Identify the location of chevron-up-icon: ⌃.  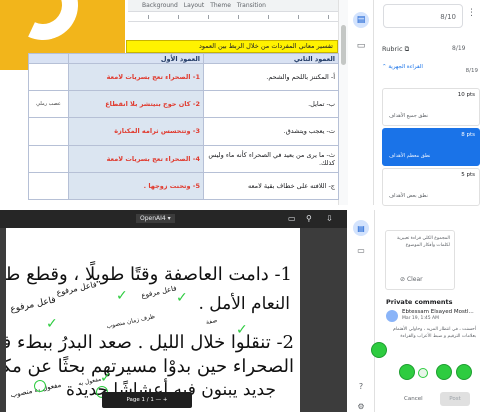
(384, 67).